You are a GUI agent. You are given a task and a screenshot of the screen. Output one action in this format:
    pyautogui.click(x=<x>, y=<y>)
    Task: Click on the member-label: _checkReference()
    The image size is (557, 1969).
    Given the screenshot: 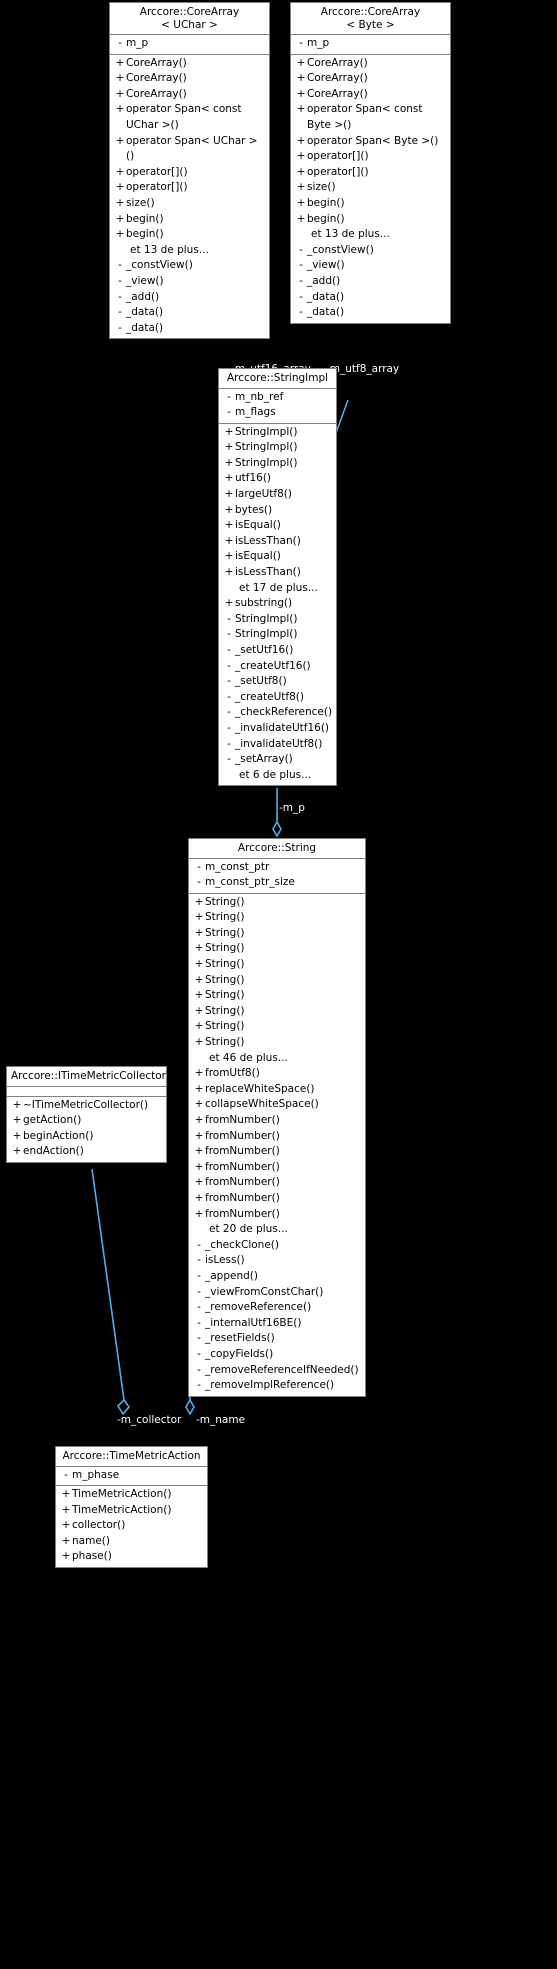 What is the action you would take?
    pyautogui.click(x=284, y=712)
    